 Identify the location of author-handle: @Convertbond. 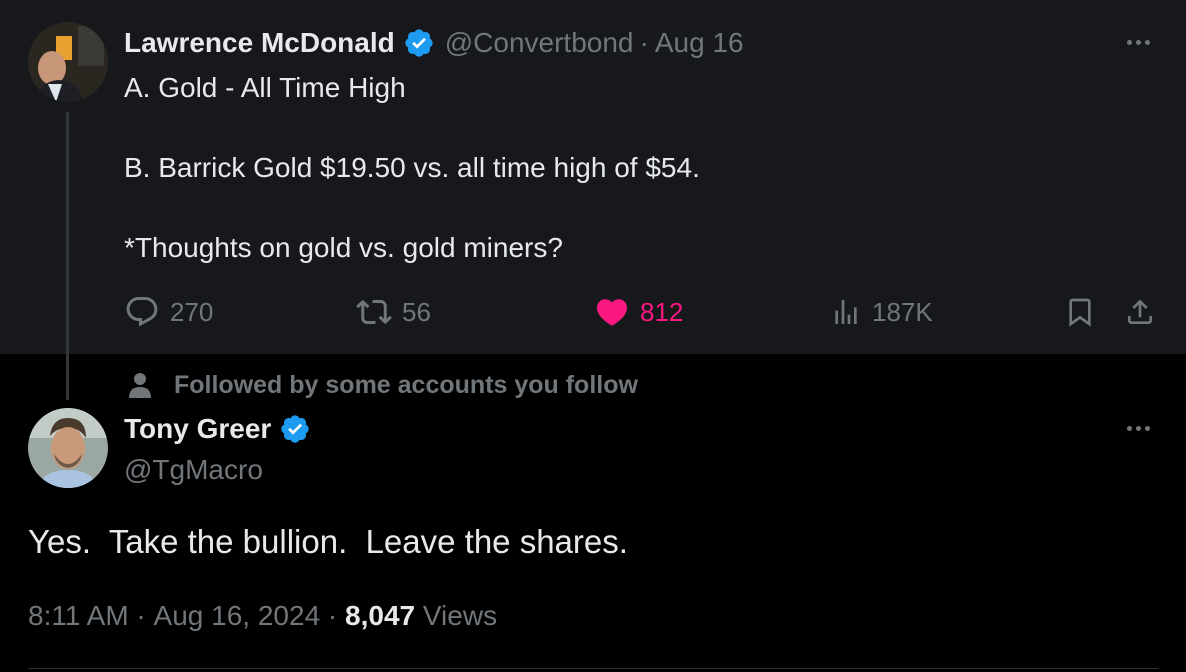
(539, 43).